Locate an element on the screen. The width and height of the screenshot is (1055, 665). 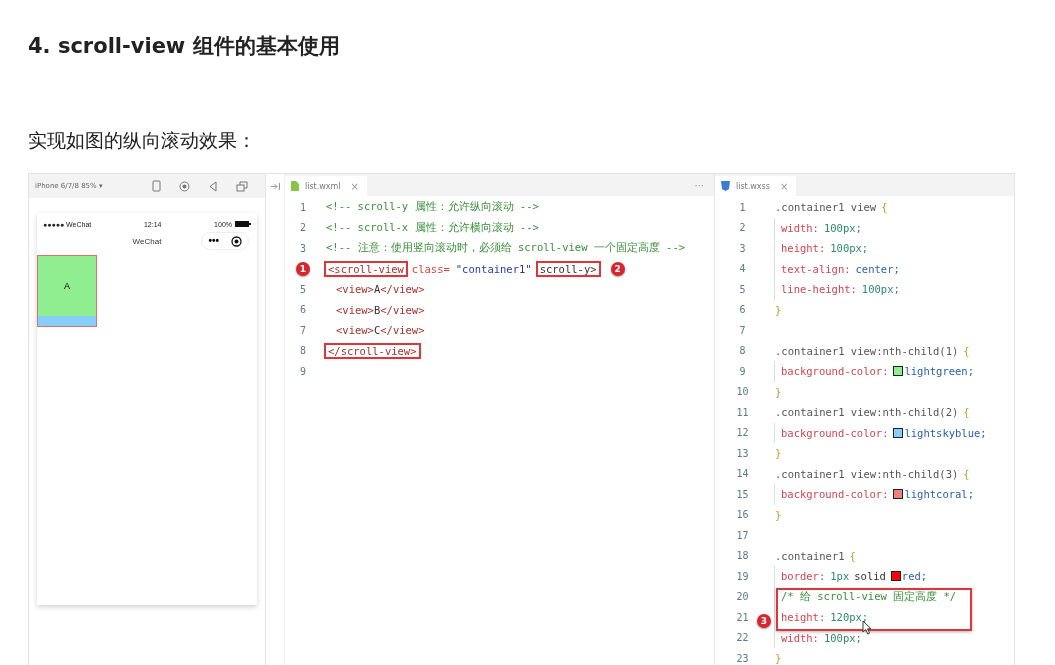
speaker-icon is located at coordinates (213, 186).